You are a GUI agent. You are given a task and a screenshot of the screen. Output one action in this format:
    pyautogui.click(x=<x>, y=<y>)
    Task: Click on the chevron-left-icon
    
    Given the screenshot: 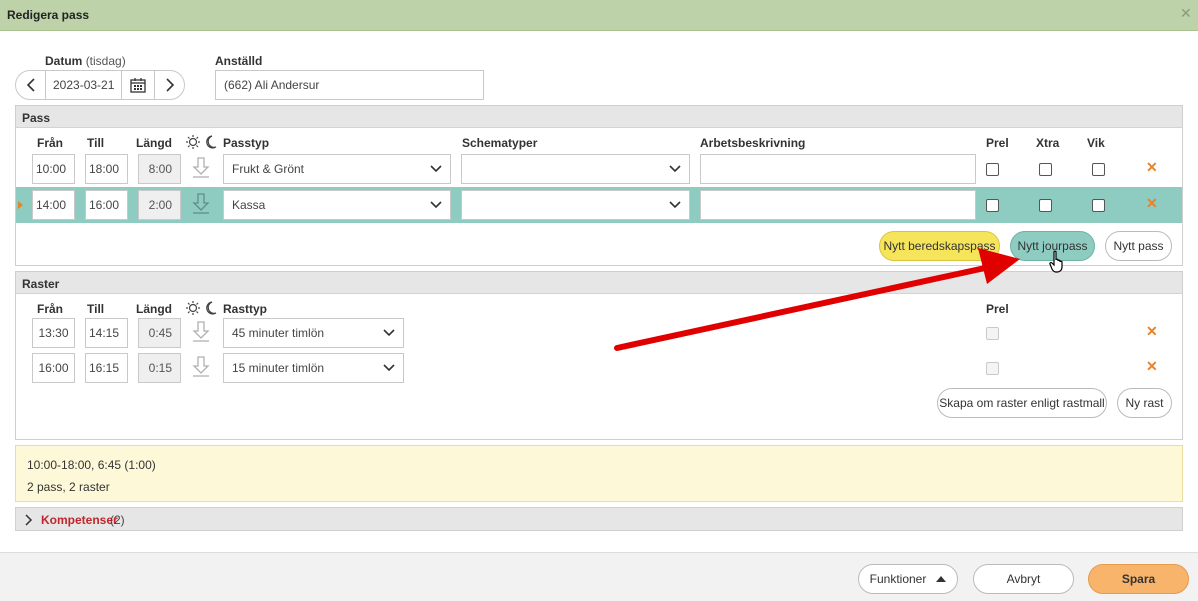 What is the action you would take?
    pyautogui.click(x=30, y=85)
    